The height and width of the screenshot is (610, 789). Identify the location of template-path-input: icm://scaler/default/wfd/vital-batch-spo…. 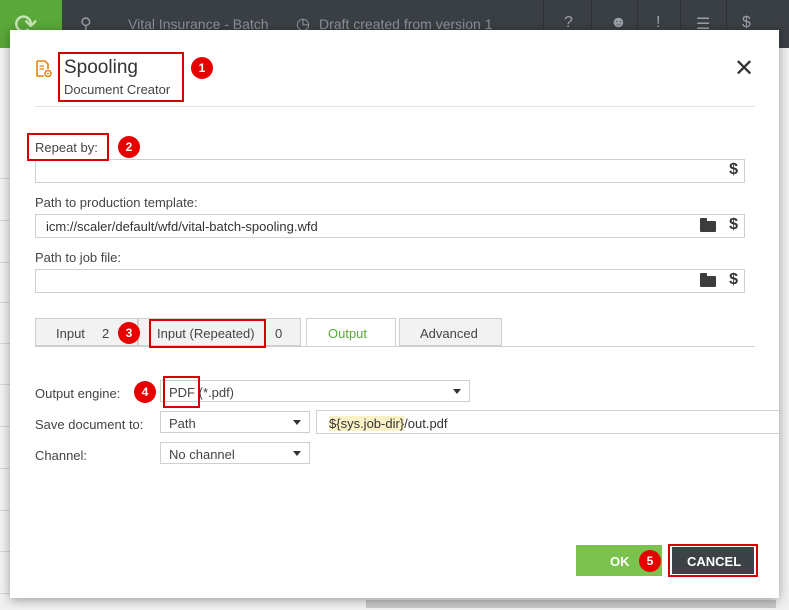
(390, 226).